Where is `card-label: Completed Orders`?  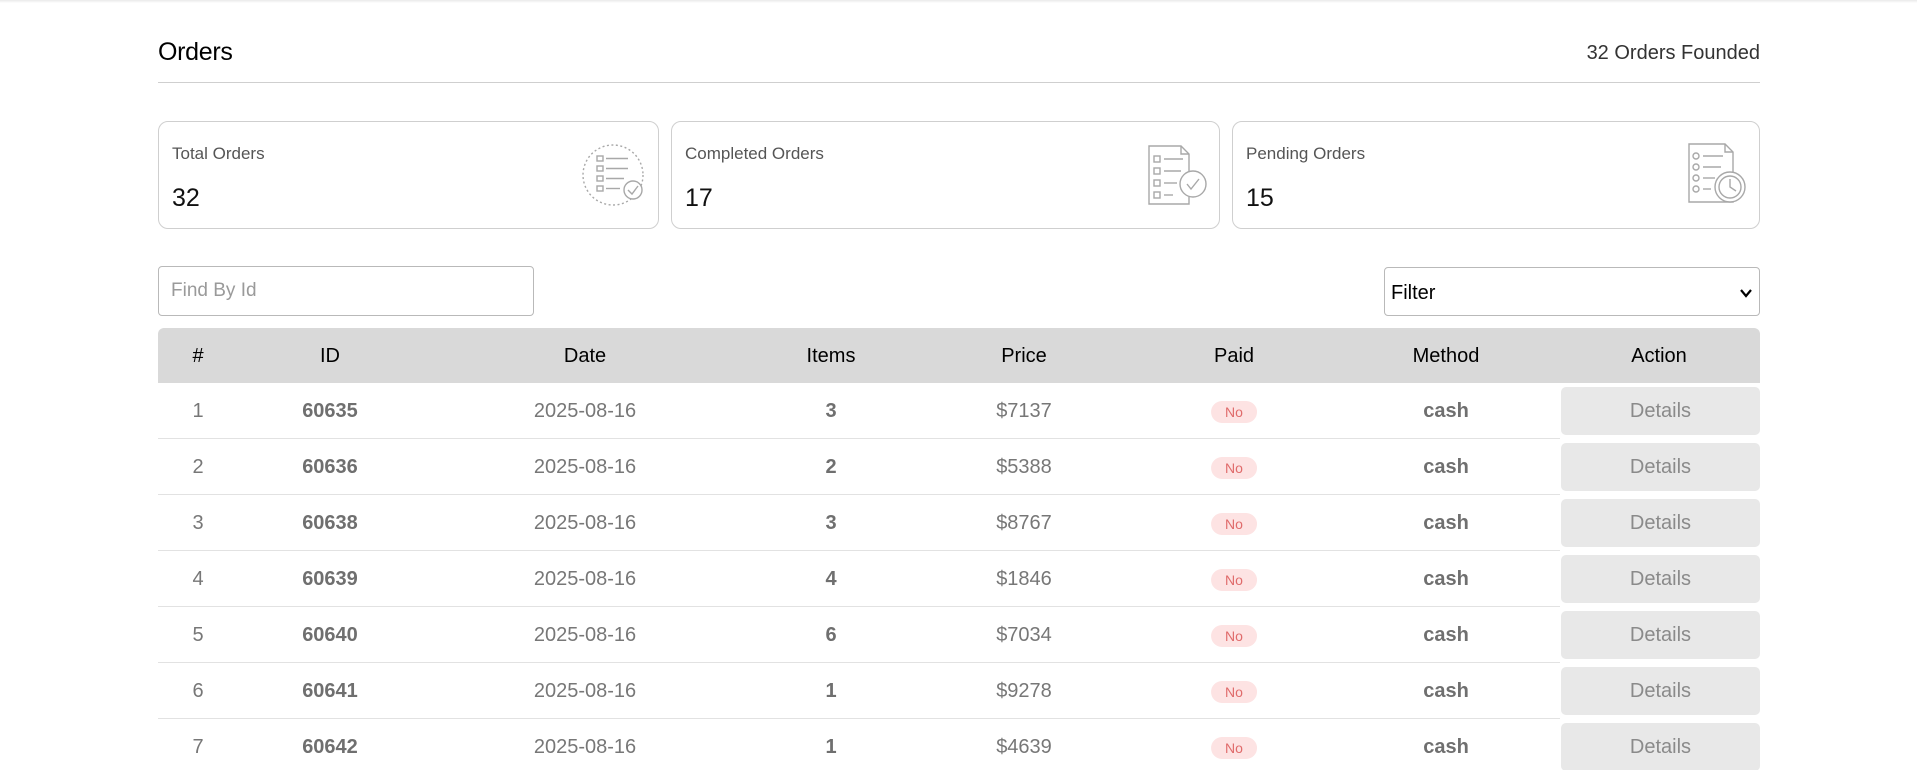
card-label: Completed Orders is located at coordinates (754, 153).